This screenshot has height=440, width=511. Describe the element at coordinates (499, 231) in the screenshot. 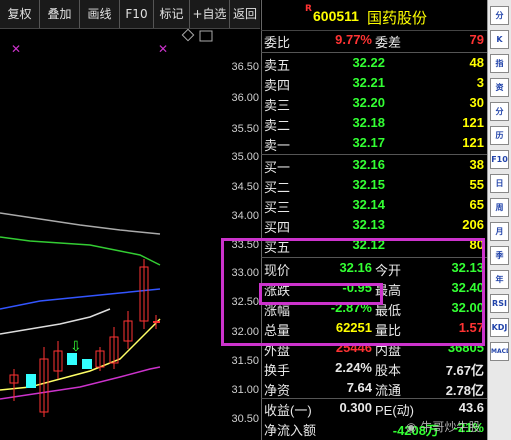

I see `monthly-icon: 月` at that location.